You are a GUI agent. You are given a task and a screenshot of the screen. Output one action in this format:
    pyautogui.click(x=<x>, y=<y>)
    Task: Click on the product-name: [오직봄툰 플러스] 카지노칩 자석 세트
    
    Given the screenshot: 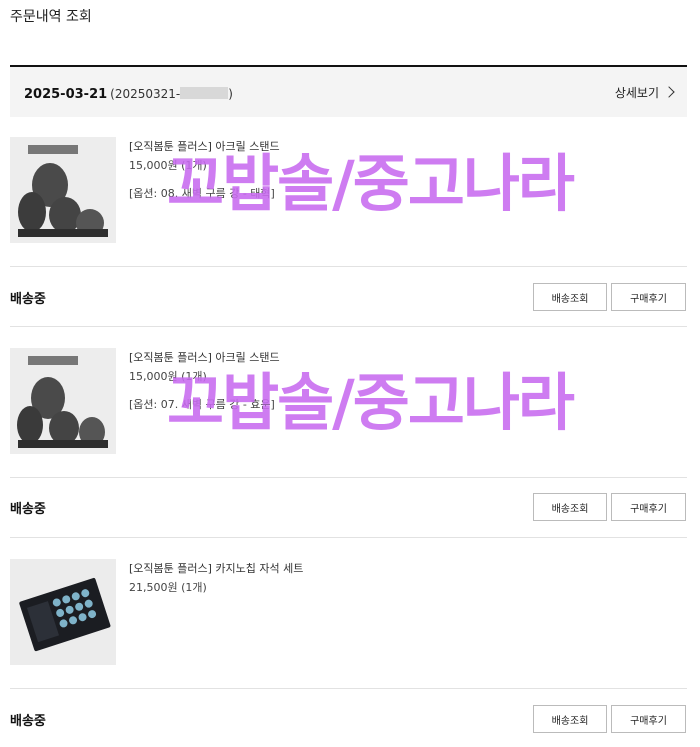 What is the action you would take?
    pyautogui.click(x=216, y=568)
    